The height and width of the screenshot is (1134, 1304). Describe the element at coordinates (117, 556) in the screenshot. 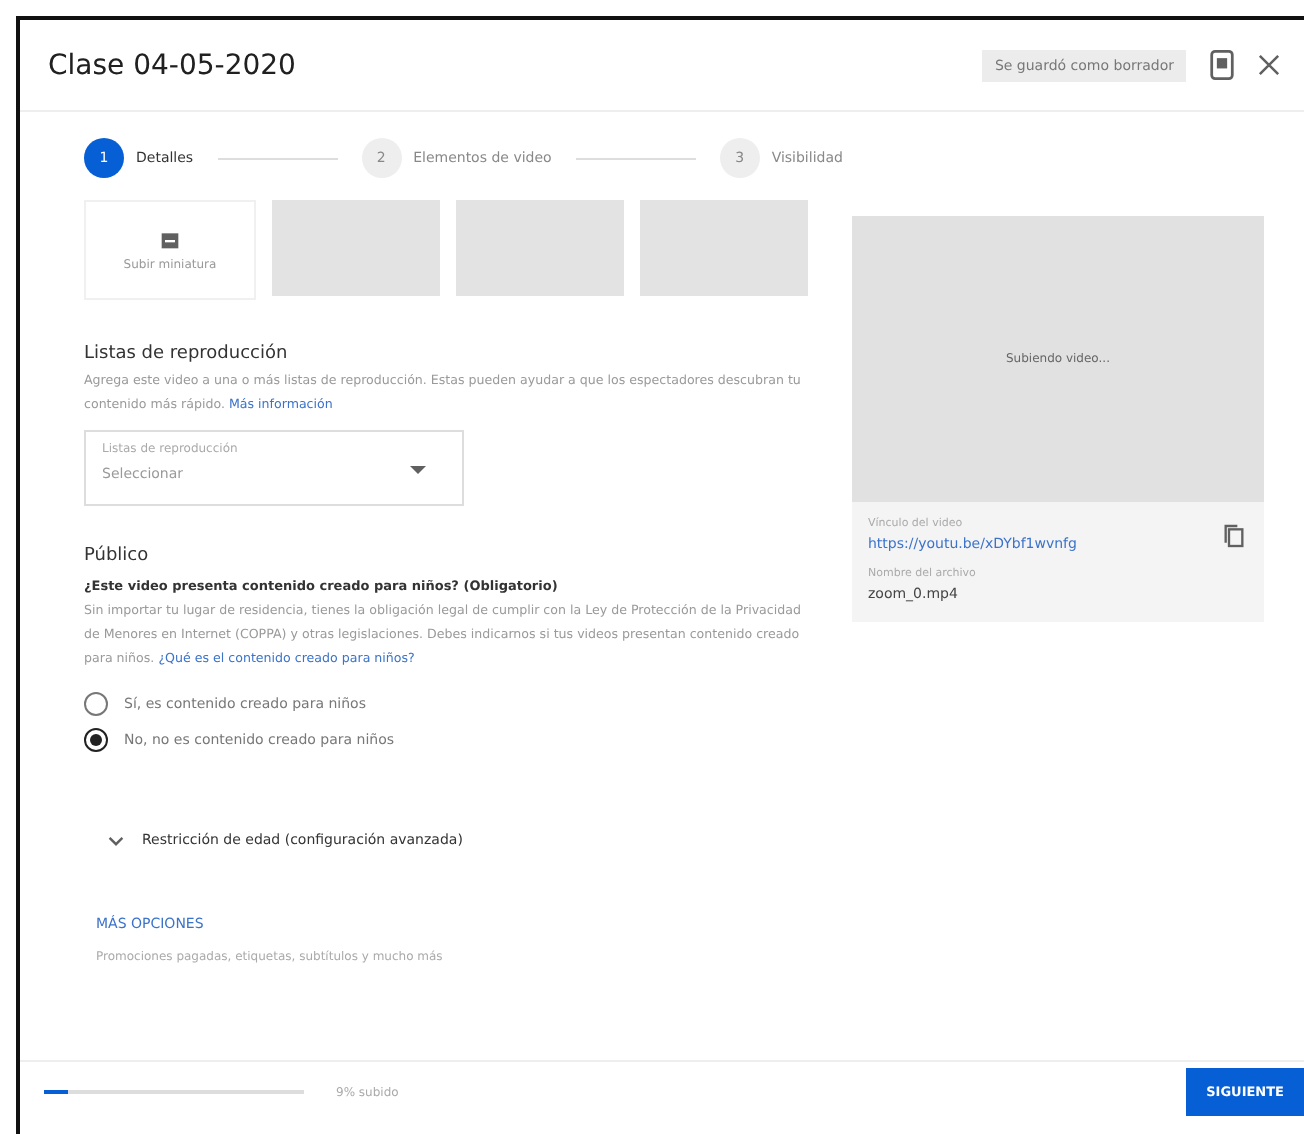

I see `section-heading: Público` at that location.